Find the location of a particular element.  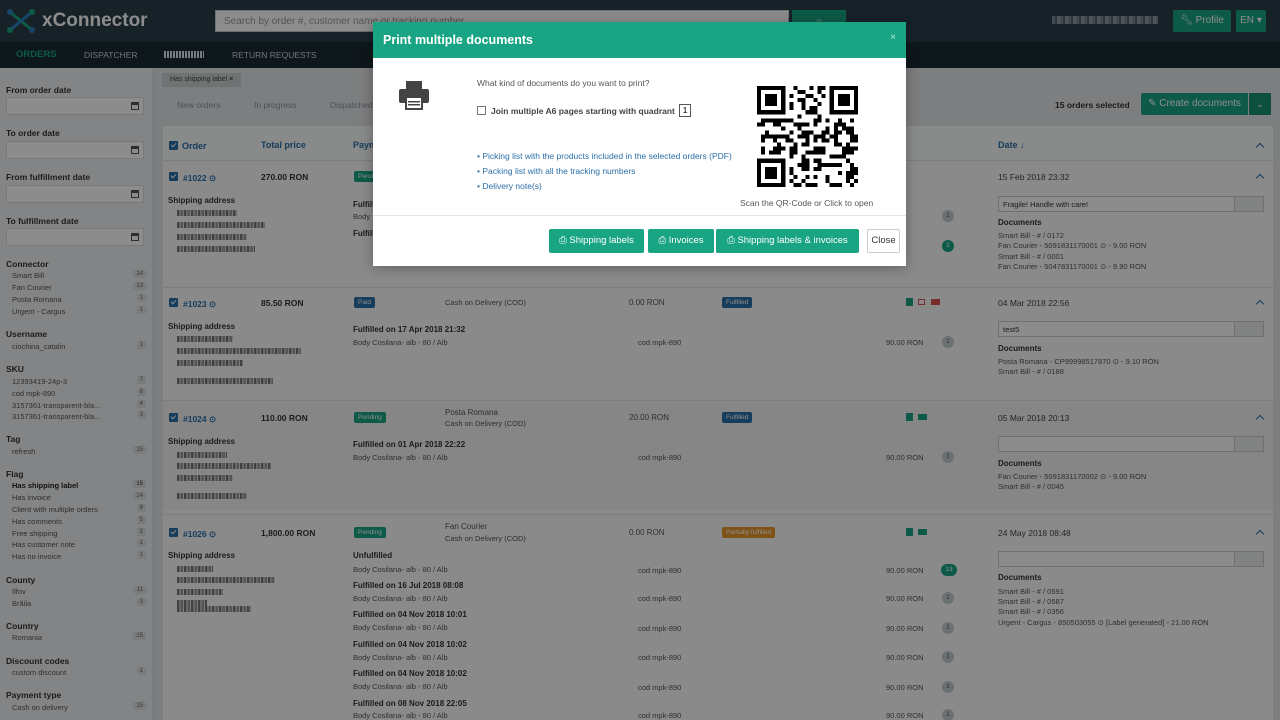

quadrant-input: 1 is located at coordinates (685, 110).